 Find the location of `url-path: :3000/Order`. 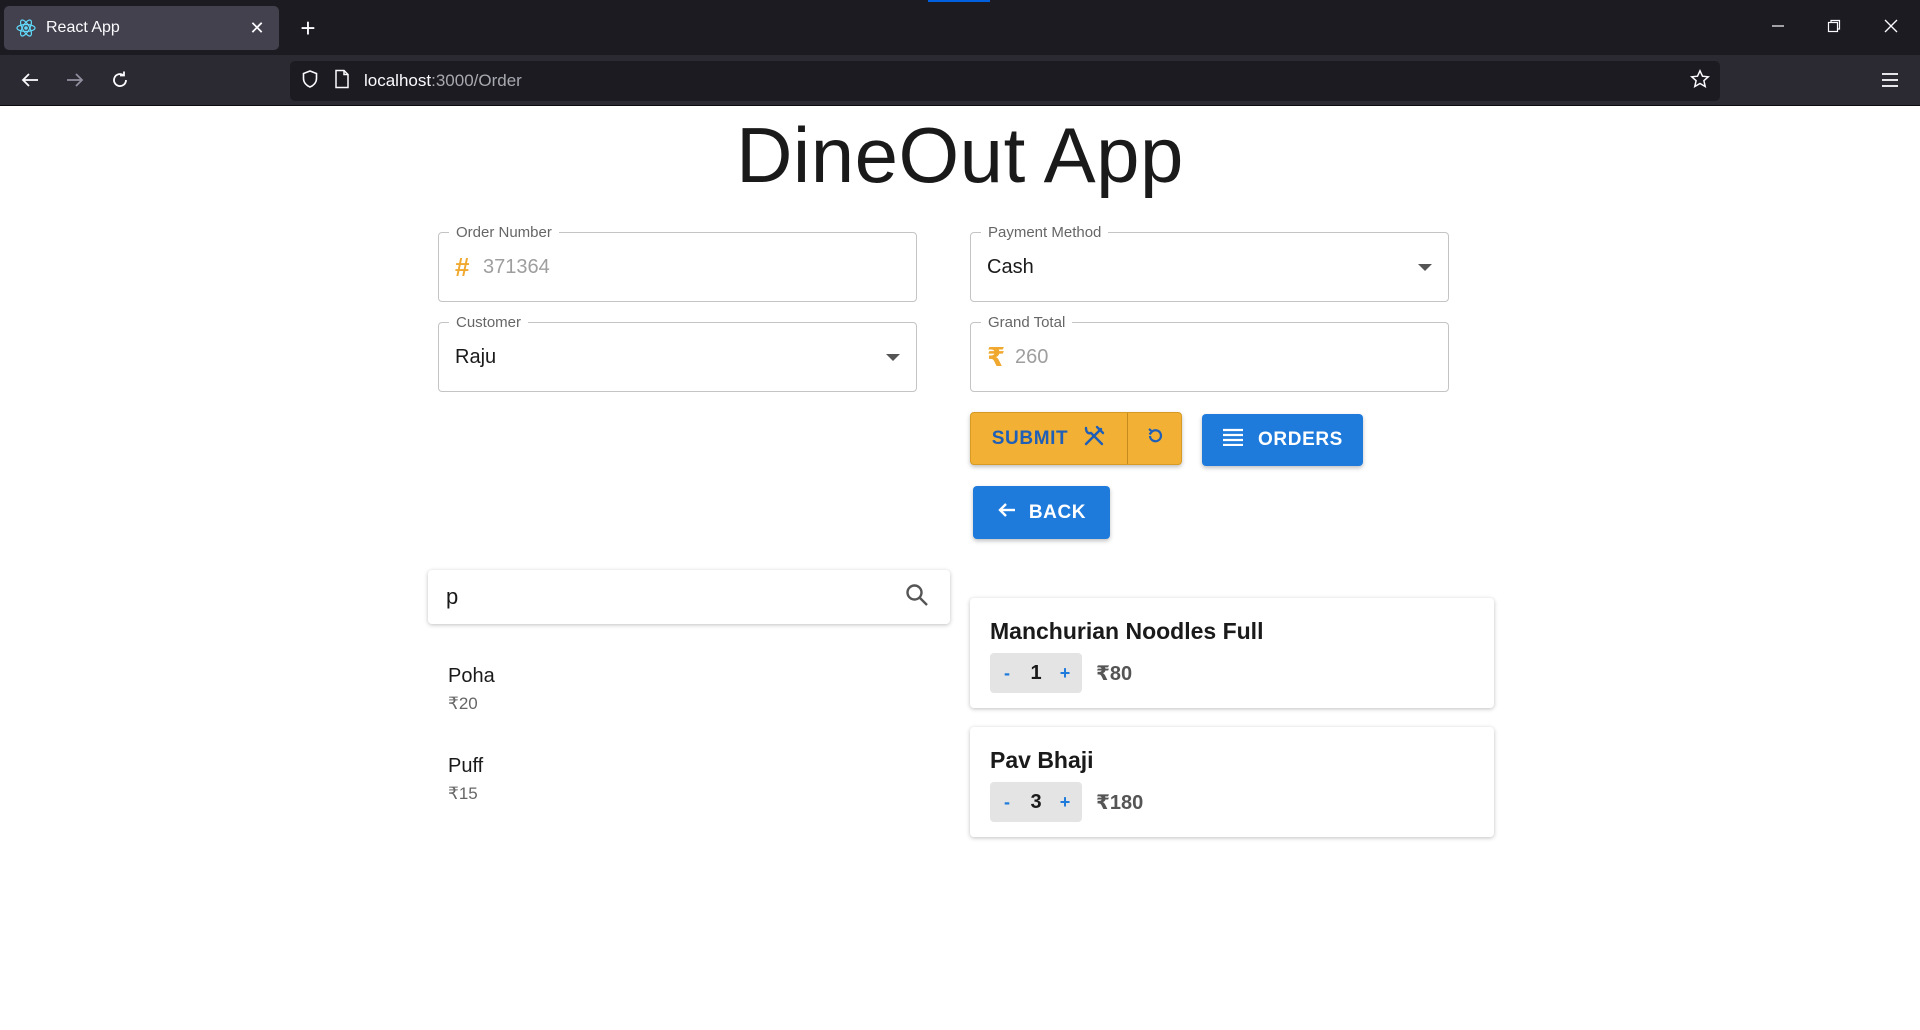

url-path: :3000/Order is located at coordinates (476, 80).